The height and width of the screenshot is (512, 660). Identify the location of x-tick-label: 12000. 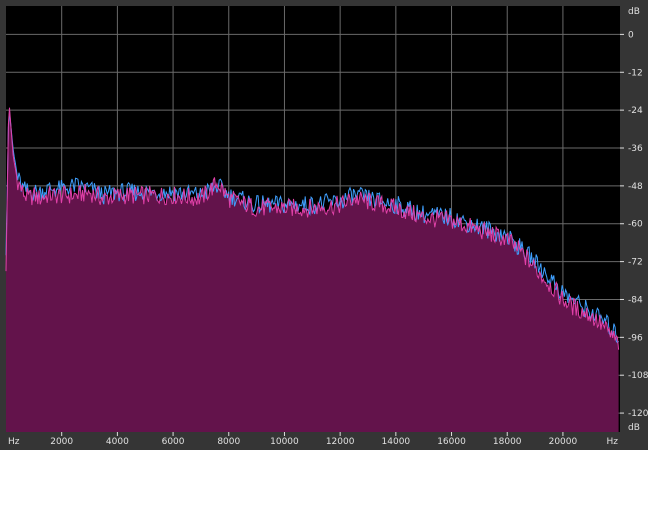
(340, 442).